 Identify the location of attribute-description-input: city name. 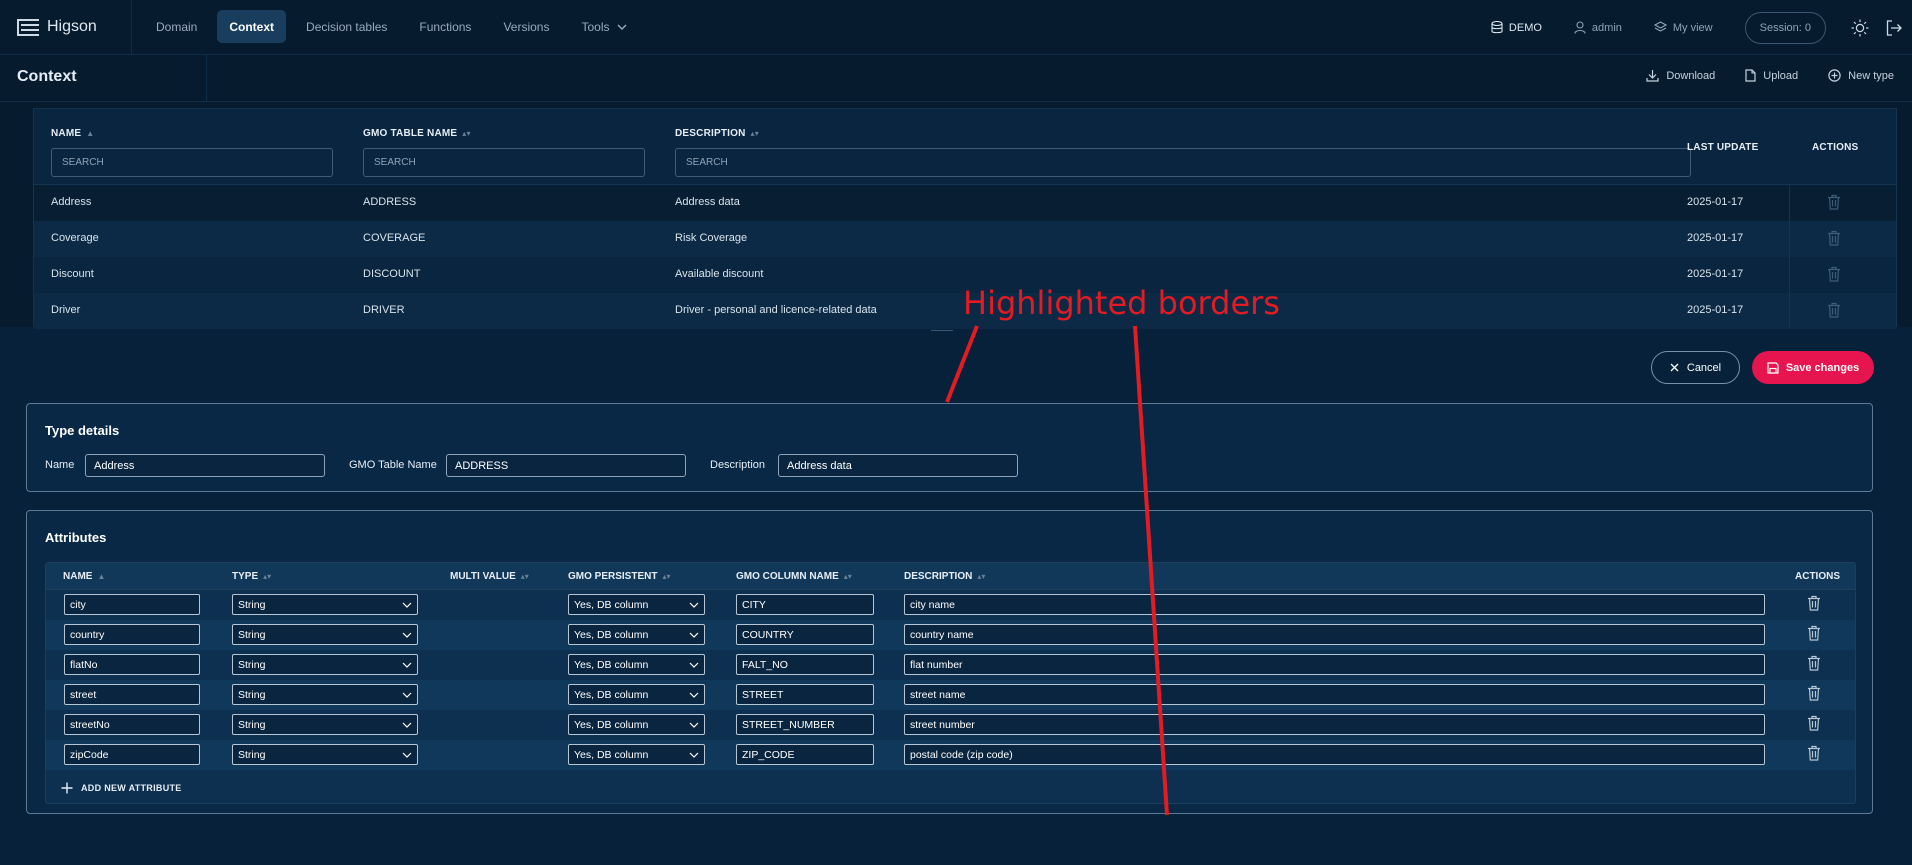
(1334, 604).